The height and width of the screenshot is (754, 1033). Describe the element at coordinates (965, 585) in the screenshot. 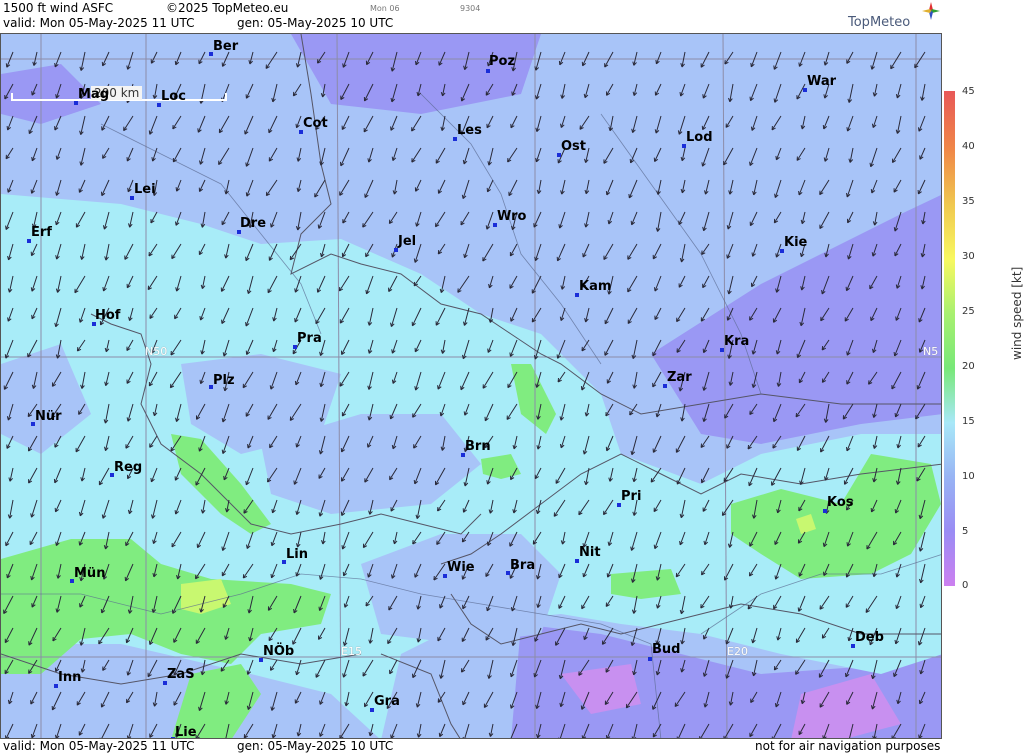

I see `legend-tick: 0` at that location.